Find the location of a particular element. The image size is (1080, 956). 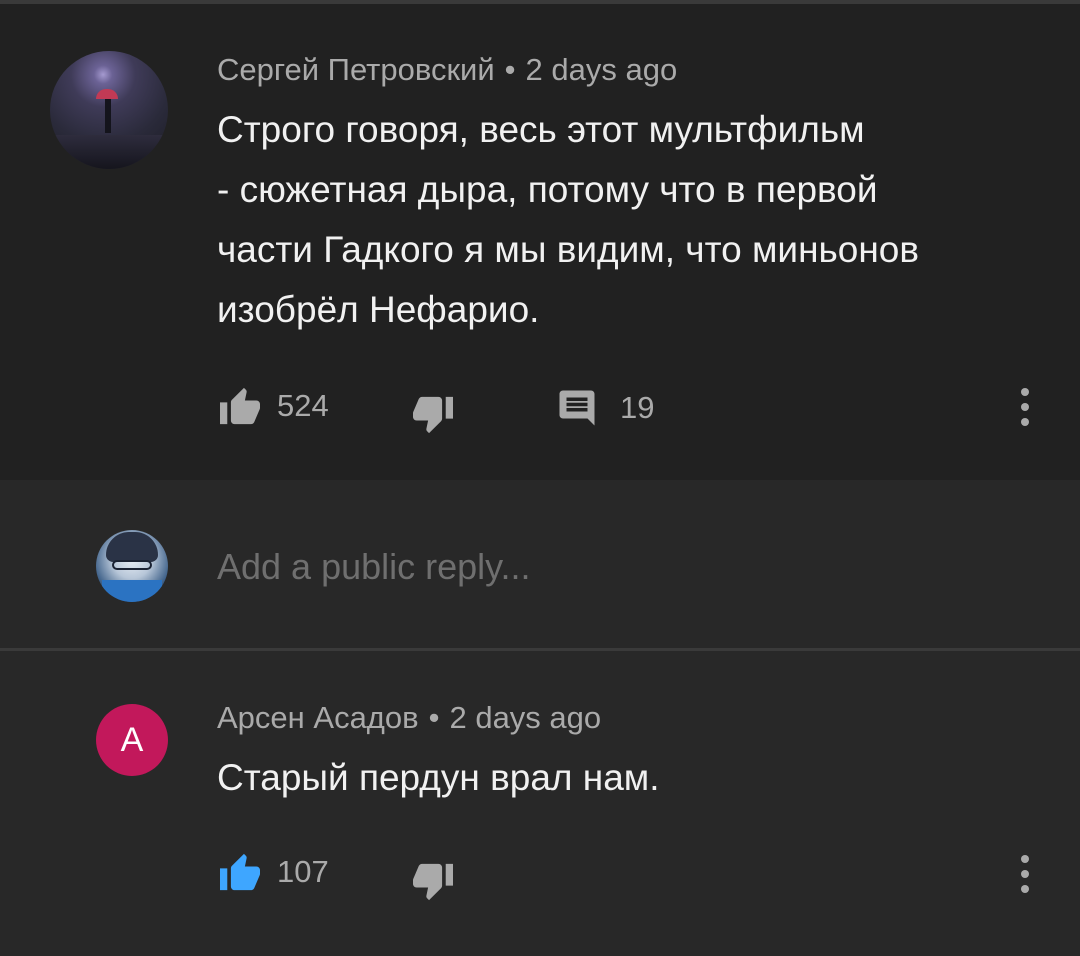

reply-count-button: 19 is located at coordinates (605, 408).